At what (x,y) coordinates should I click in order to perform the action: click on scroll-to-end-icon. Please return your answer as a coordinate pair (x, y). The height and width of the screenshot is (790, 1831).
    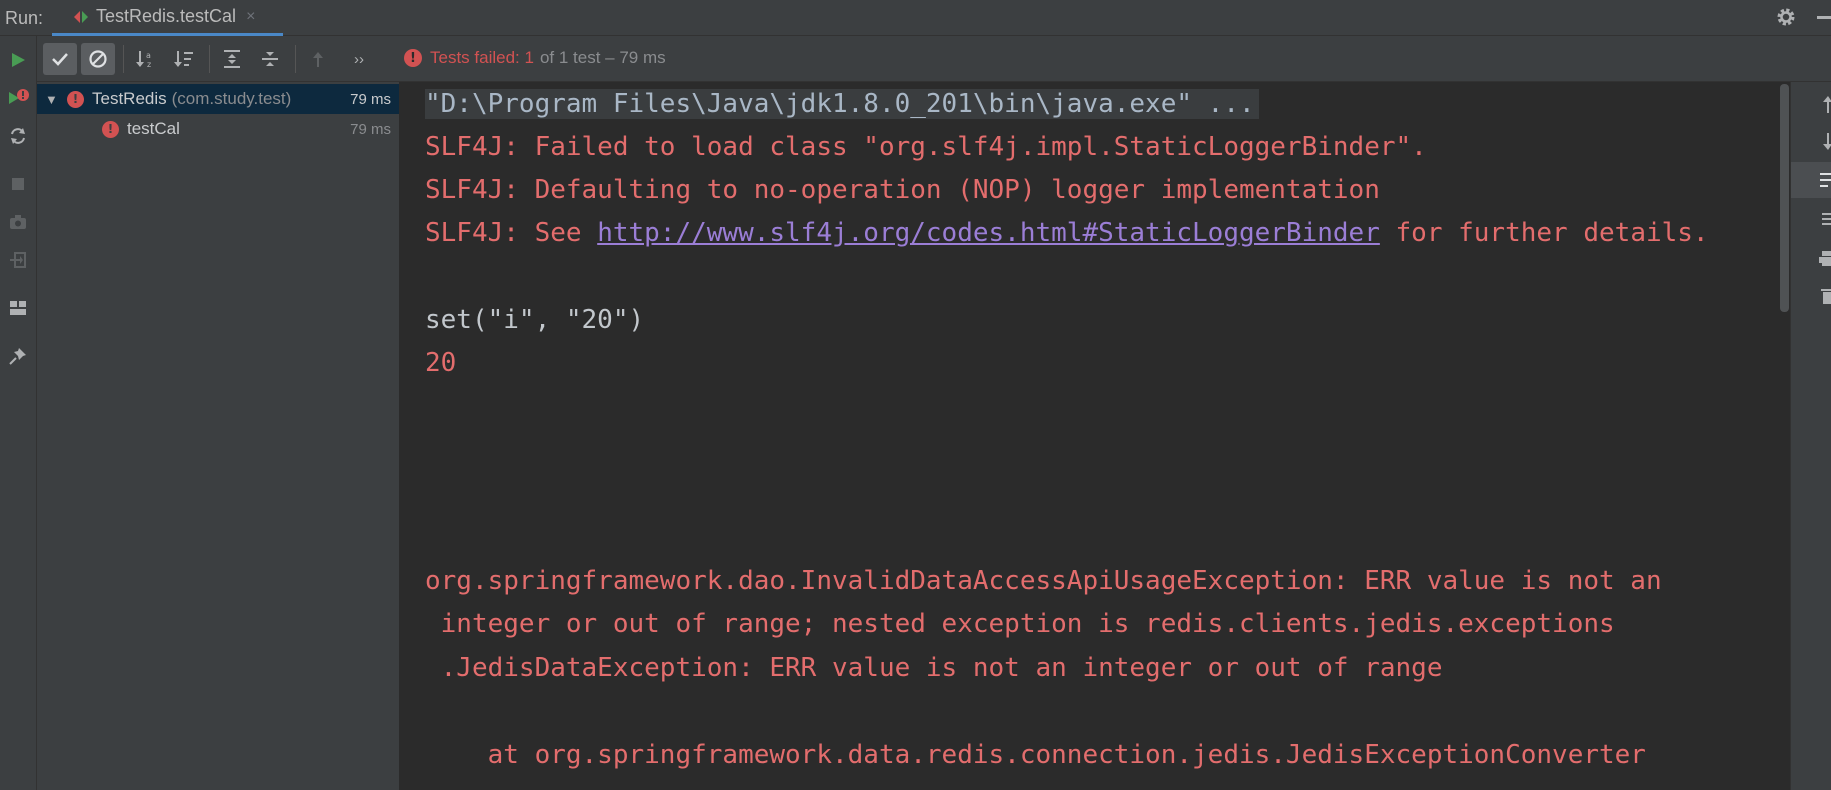
    Looking at the image, I should click on (1826, 219).